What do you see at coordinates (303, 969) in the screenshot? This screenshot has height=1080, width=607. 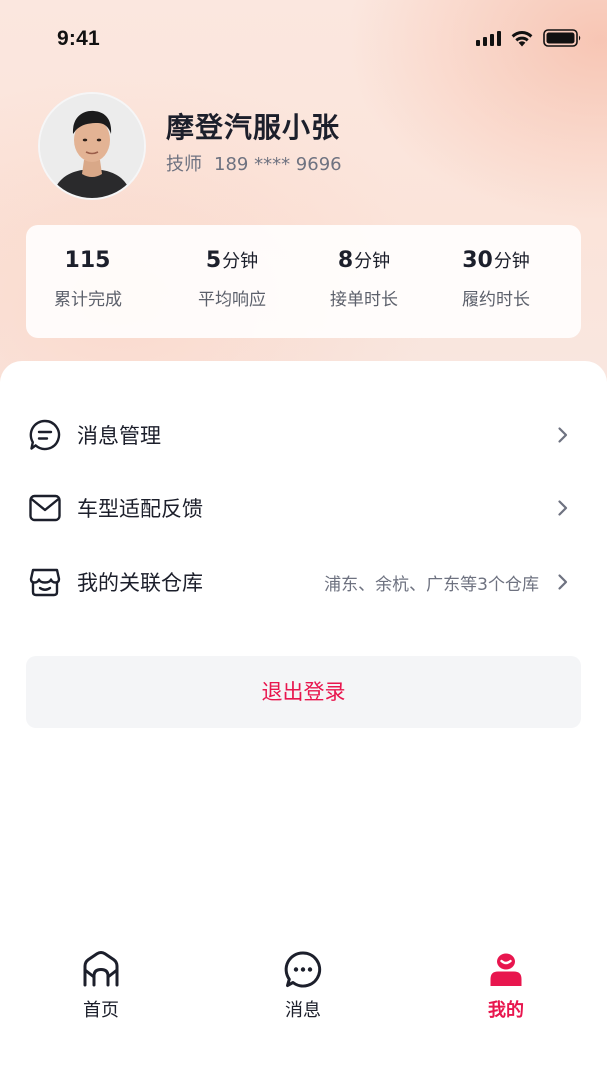 I see `chat-icon` at bounding box center [303, 969].